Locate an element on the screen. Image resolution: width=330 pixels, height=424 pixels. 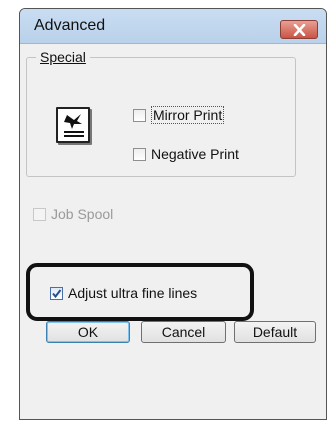
checkmark-icon is located at coordinates (57, 293).